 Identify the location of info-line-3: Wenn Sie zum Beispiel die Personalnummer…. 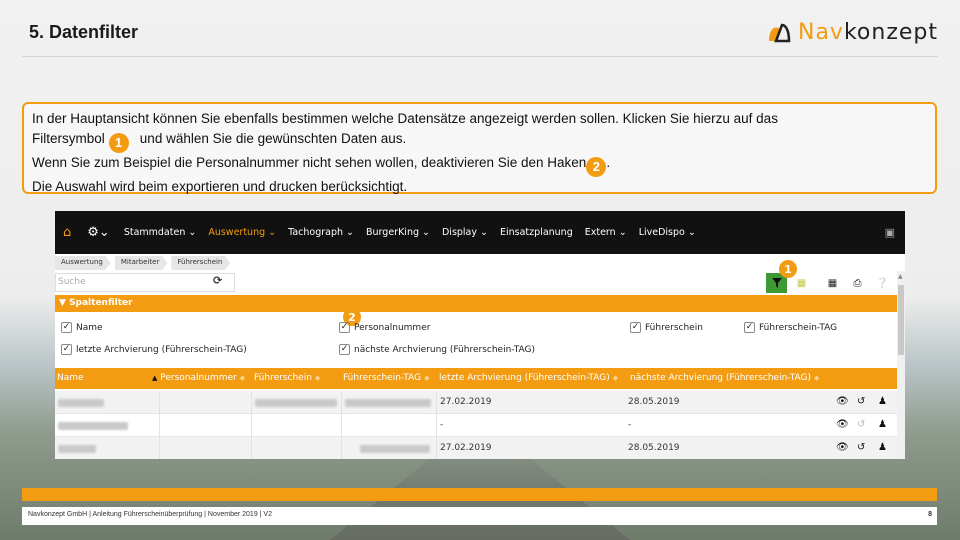
(479, 165).